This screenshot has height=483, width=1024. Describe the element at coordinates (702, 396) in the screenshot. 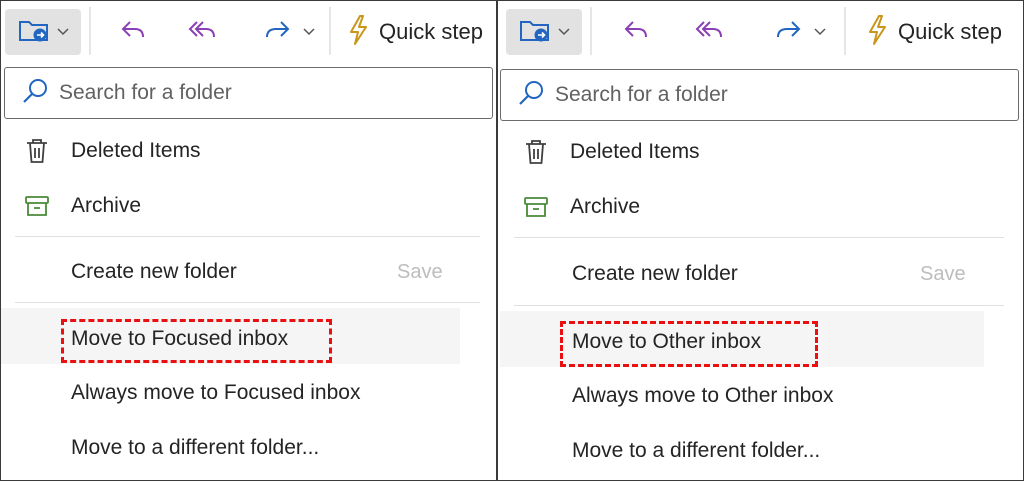

I see `always-move-to-other-inbox-item: Always move to Other inbox` at that location.